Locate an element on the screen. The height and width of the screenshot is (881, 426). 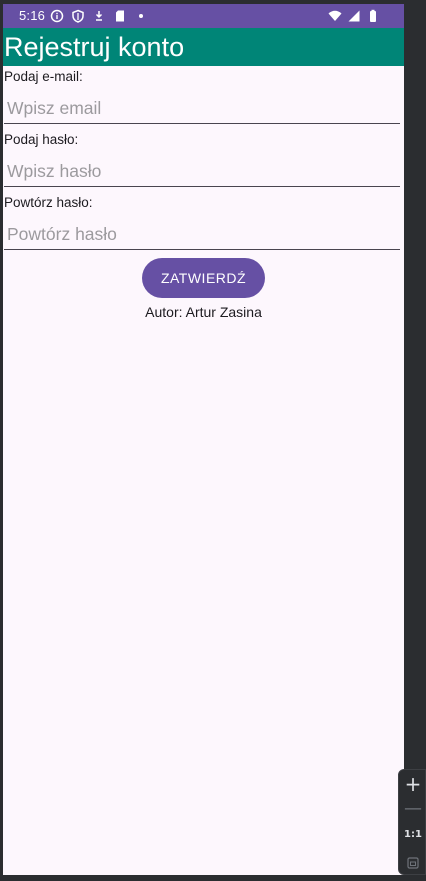
zoom-out-button: — is located at coordinates (412, 809).